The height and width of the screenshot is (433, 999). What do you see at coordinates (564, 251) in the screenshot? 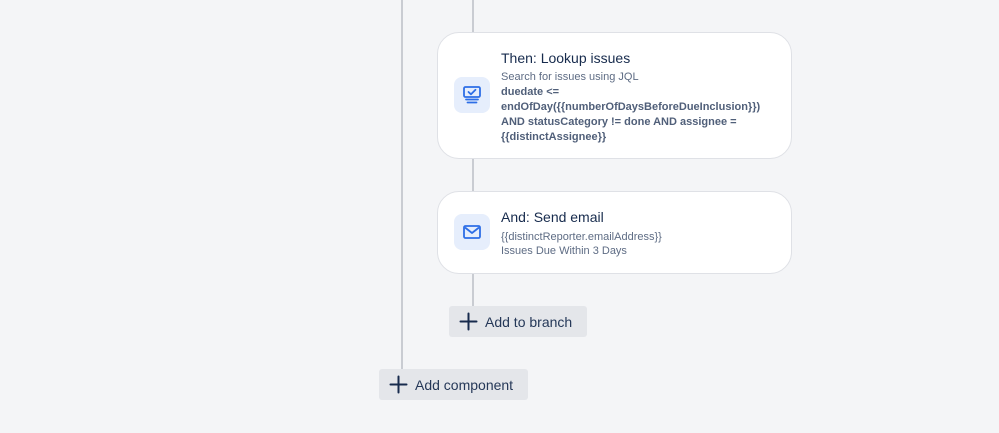
I see `send-email-subject: Issues Due Within 3 Days` at bounding box center [564, 251].